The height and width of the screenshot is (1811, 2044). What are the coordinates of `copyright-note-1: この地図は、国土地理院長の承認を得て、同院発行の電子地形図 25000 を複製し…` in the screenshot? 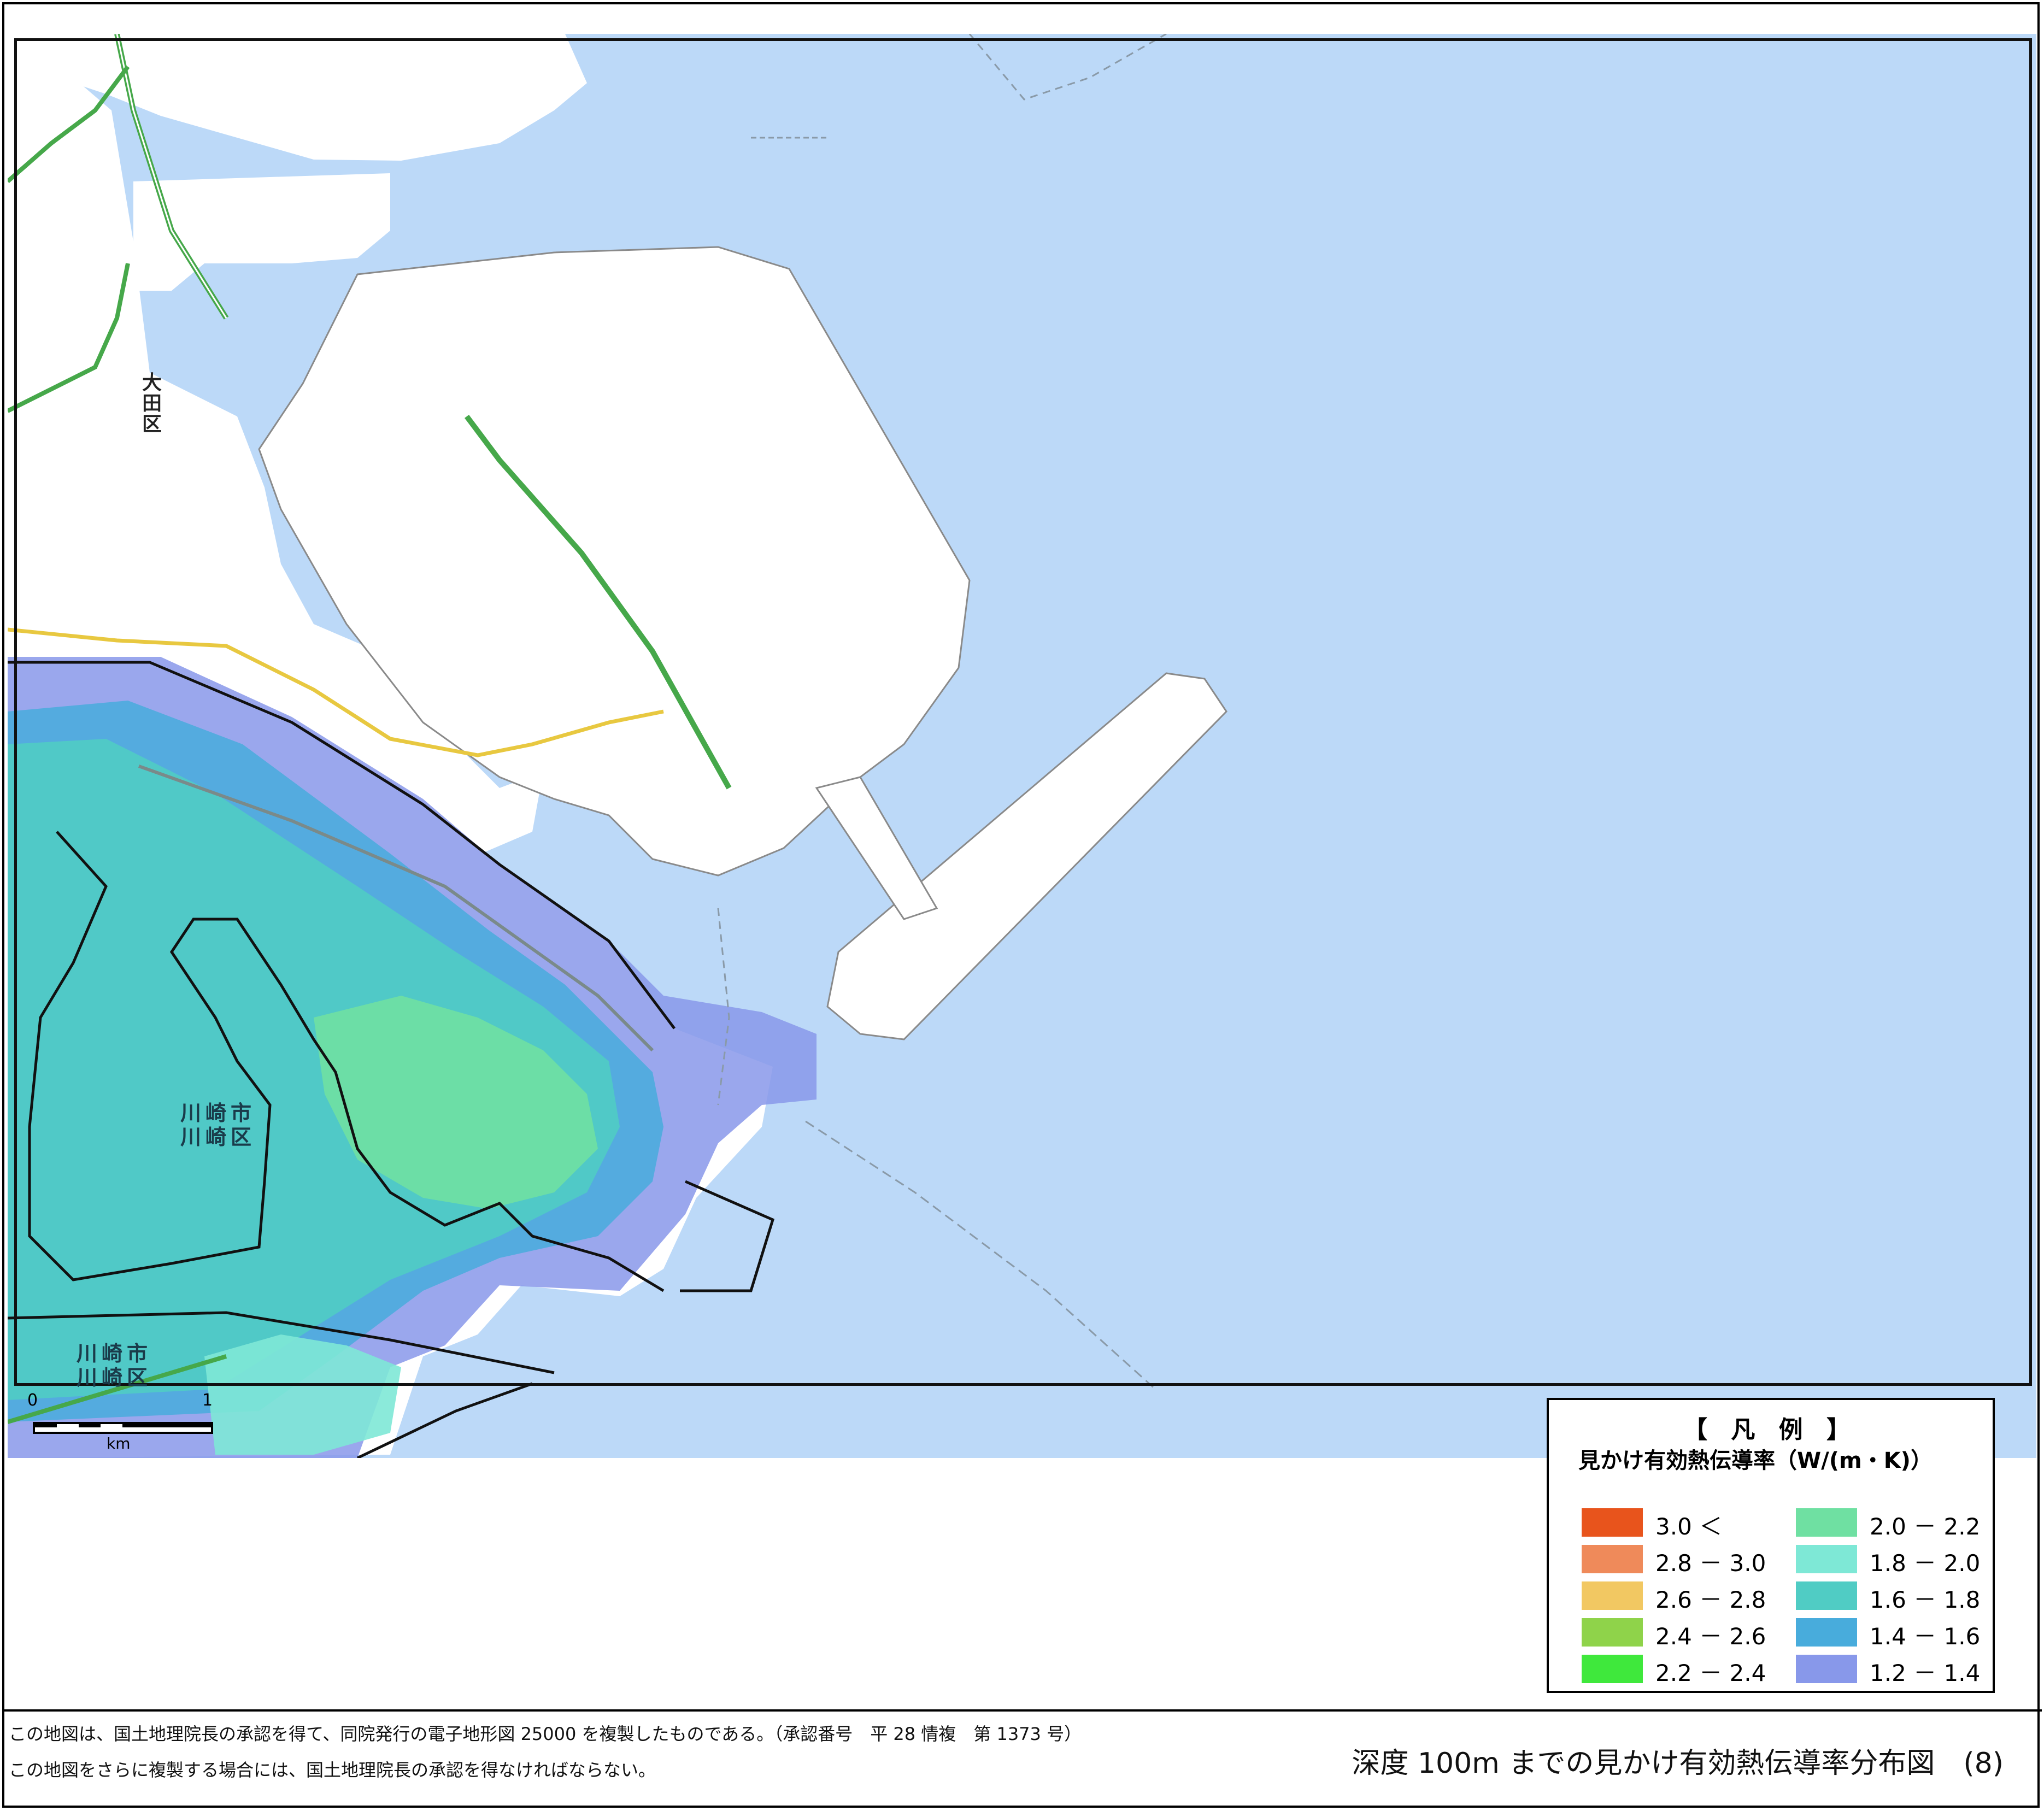 It's located at (545, 1734).